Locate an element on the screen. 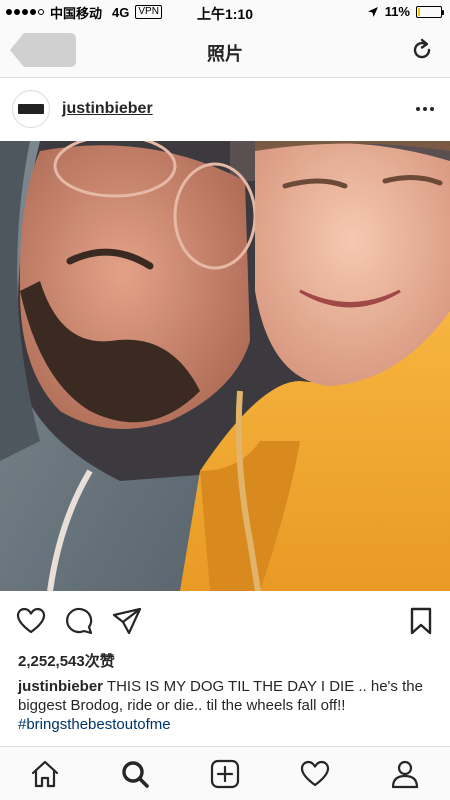 The width and height of the screenshot is (450, 800). location-arrow-icon is located at coordinates (372, 11).